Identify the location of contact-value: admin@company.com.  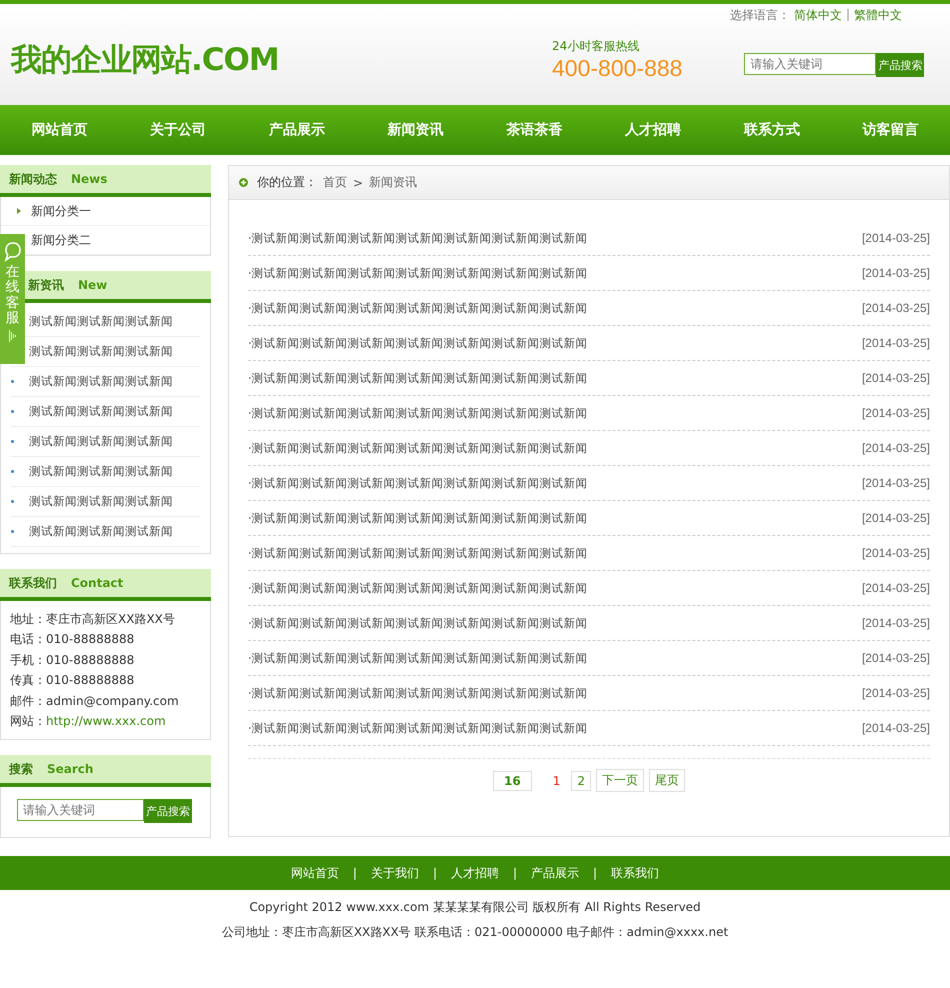
(112, 701).